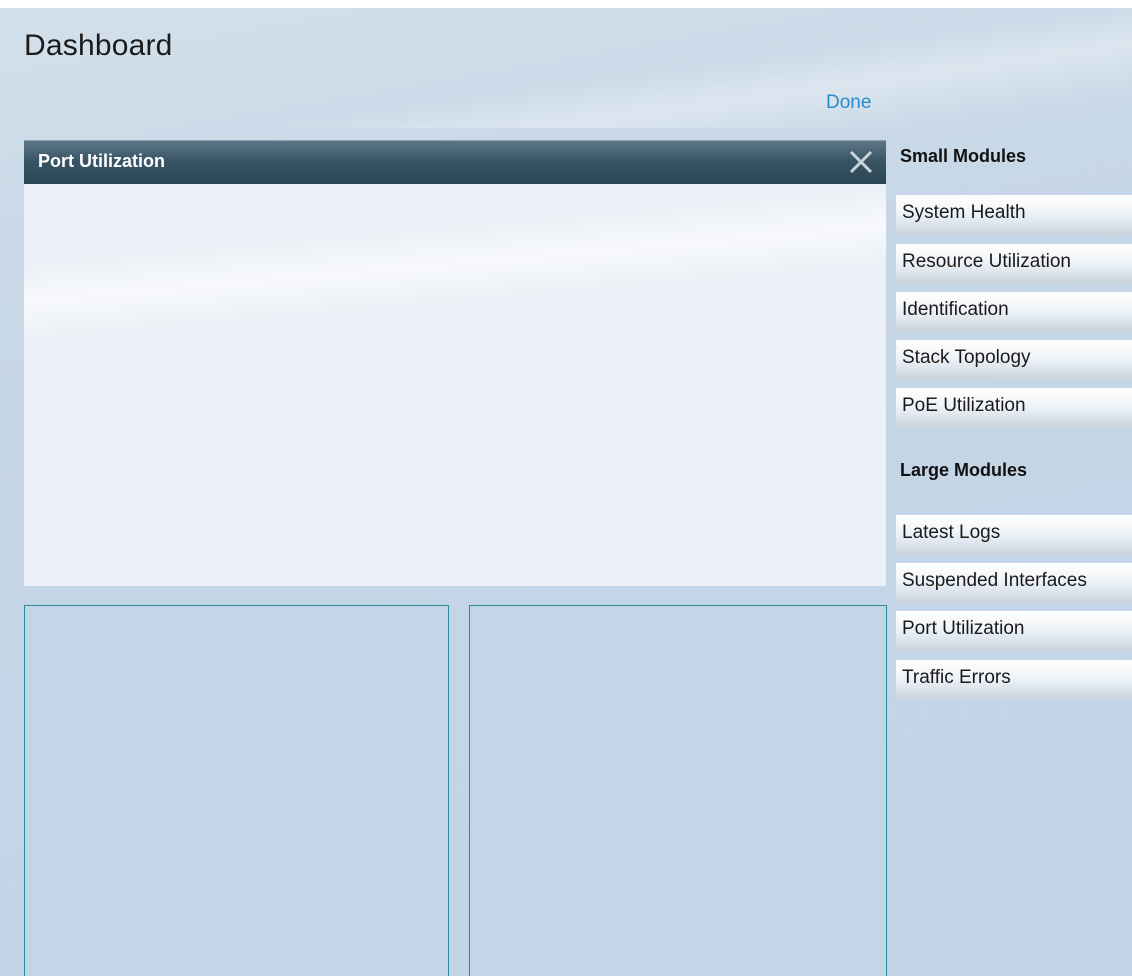 The image size is (1132, 976). I want to click on module-title: Port Utilization, so click(101, 161).